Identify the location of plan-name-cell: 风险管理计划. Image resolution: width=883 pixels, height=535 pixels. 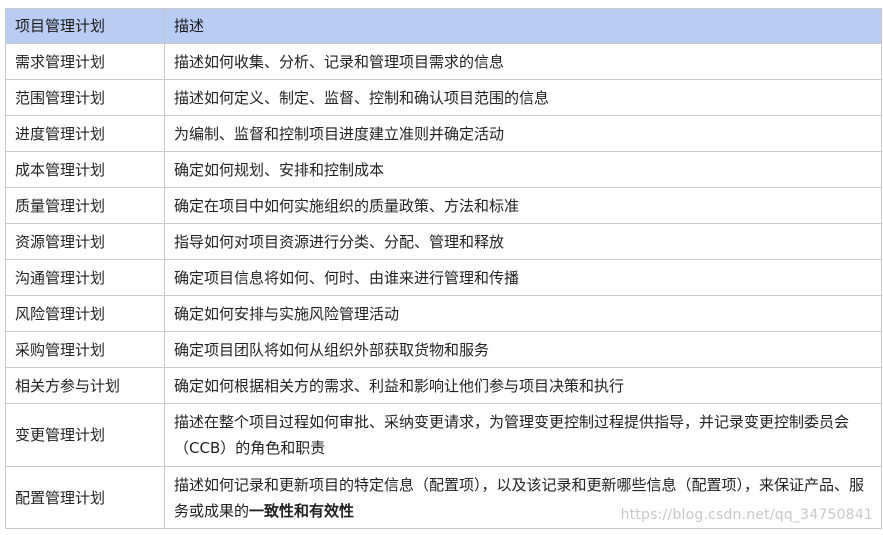
(85, 313).